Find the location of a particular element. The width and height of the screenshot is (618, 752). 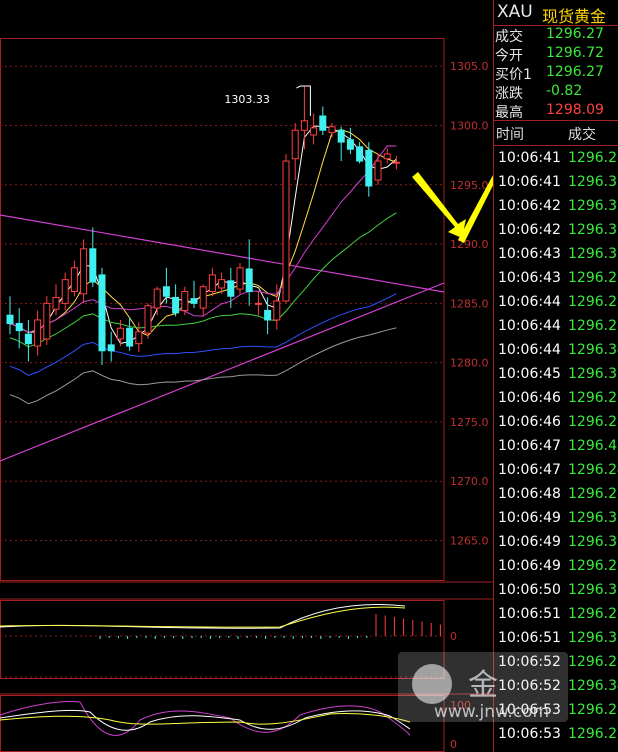

quote-row: 成交 1296.27 is located at coordinates (556, 35).